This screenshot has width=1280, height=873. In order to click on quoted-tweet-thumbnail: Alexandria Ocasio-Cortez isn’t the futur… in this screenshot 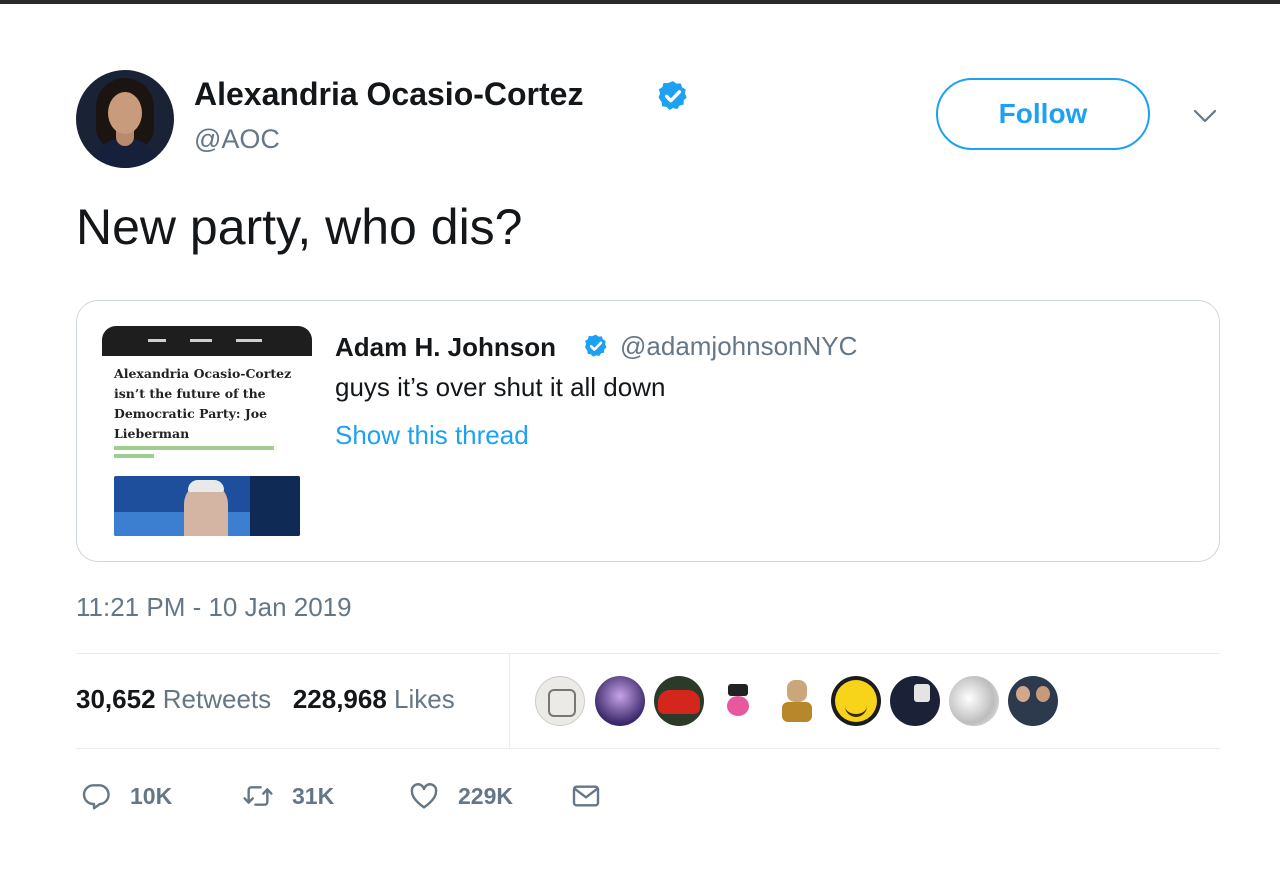, I will do `click(207, 432)`.